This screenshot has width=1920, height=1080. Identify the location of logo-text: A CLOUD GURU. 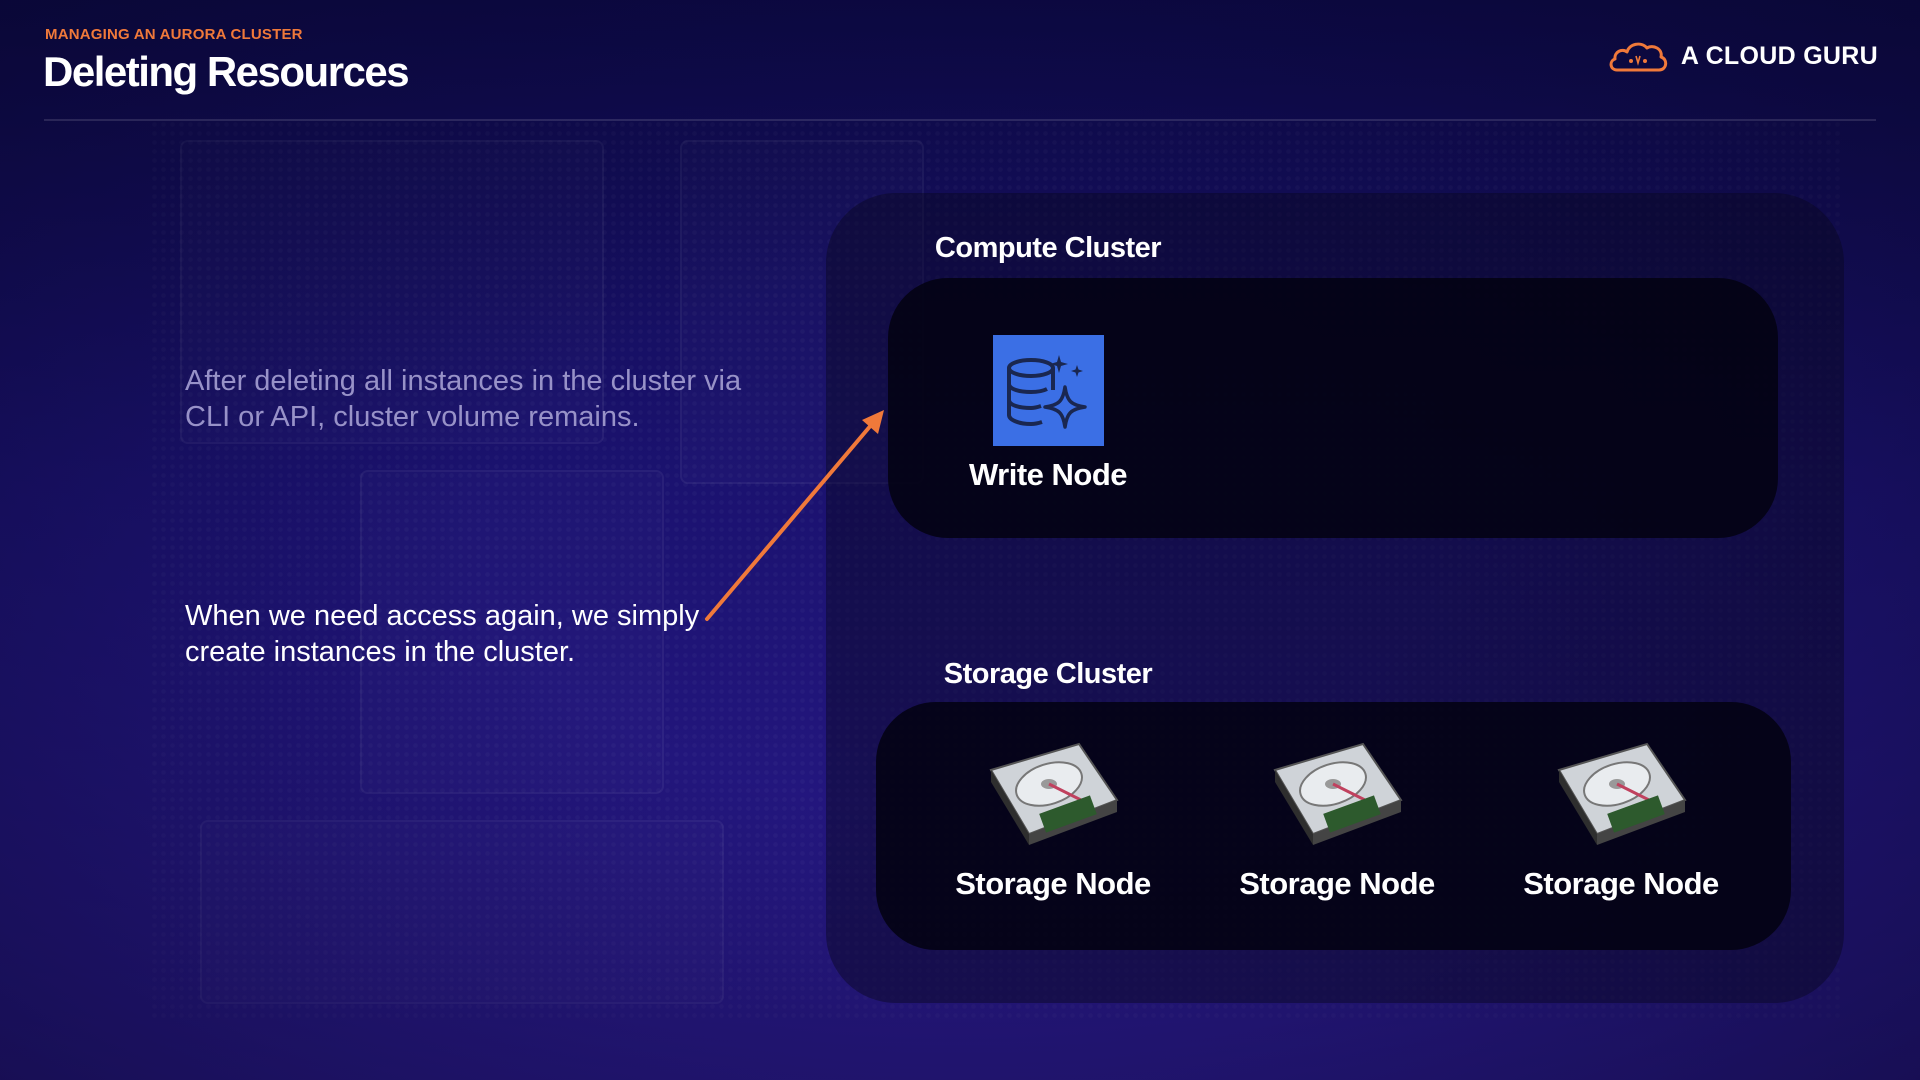
(1779, 55).